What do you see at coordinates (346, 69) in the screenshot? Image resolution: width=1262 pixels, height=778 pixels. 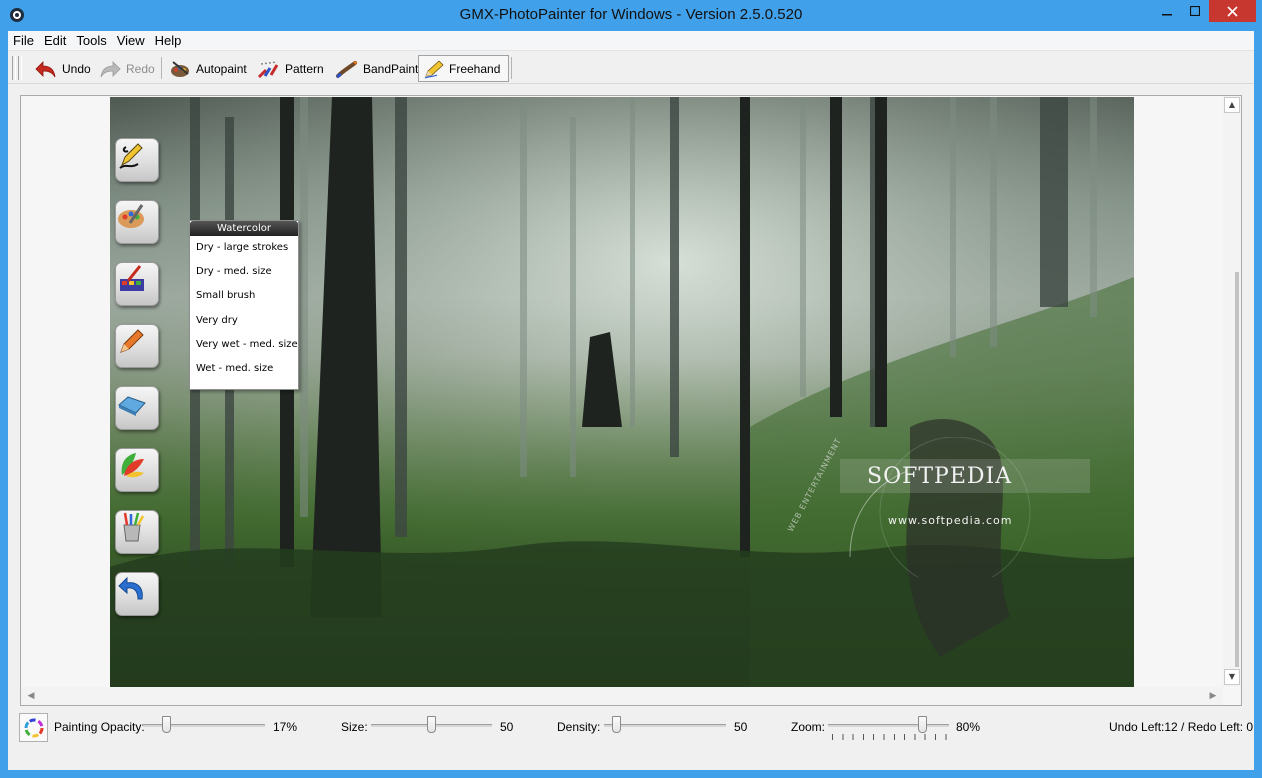 I see `bandpaint-brush-icon` at bounding box center [346, 69].